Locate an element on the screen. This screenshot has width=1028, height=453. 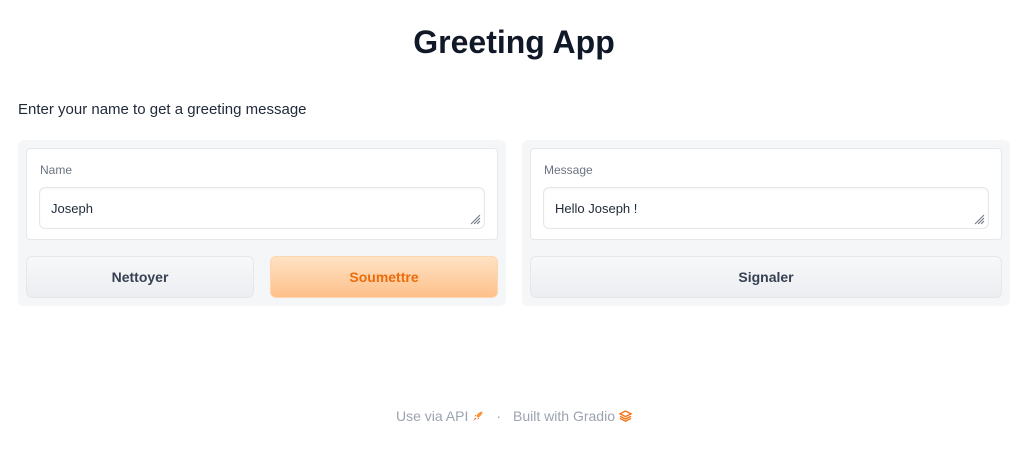
name-textarea-value: Joseph is located at coordinates (72, 208).